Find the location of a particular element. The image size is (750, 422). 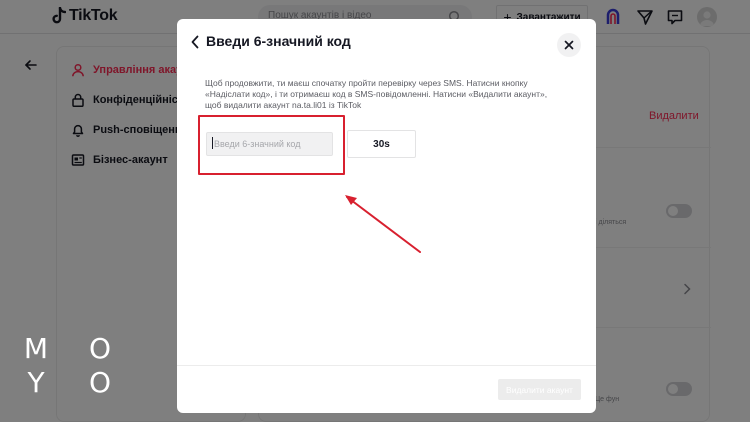

modal-footer-divider is located at coordinates (386, 365).